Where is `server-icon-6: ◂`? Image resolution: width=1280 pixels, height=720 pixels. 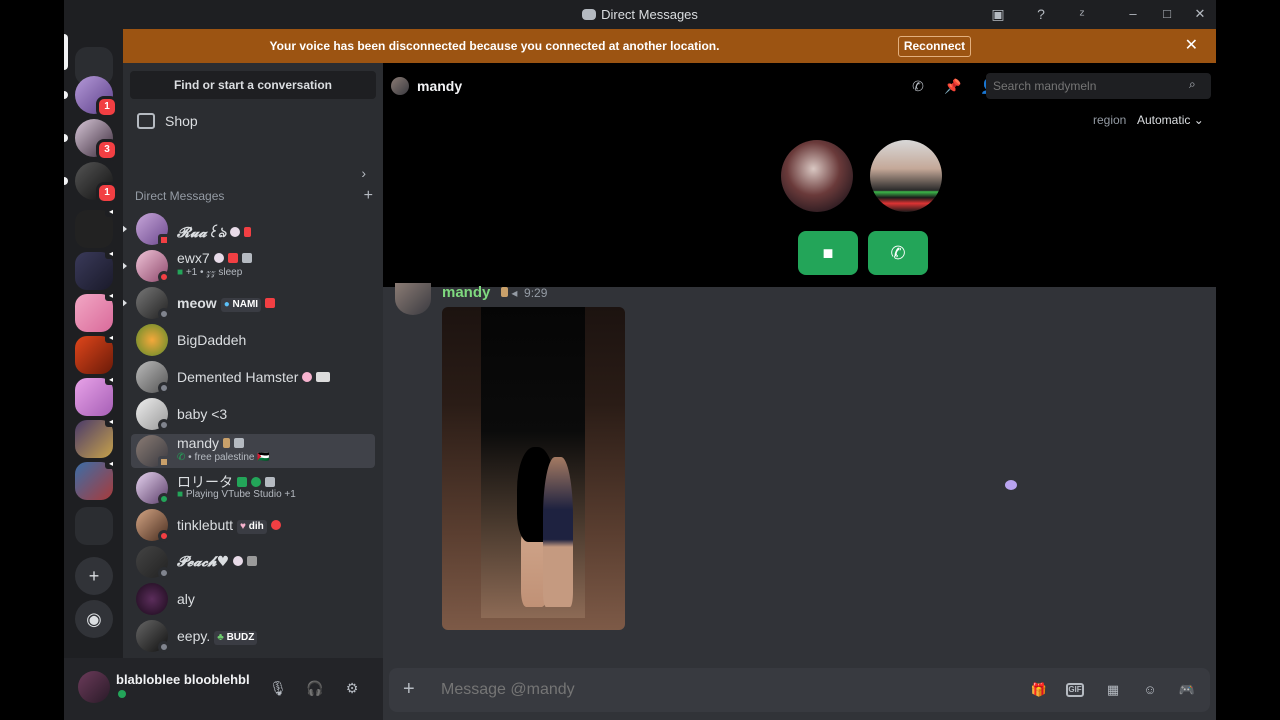 server-icon-6: ◂ is located at coordinates (96, 437).